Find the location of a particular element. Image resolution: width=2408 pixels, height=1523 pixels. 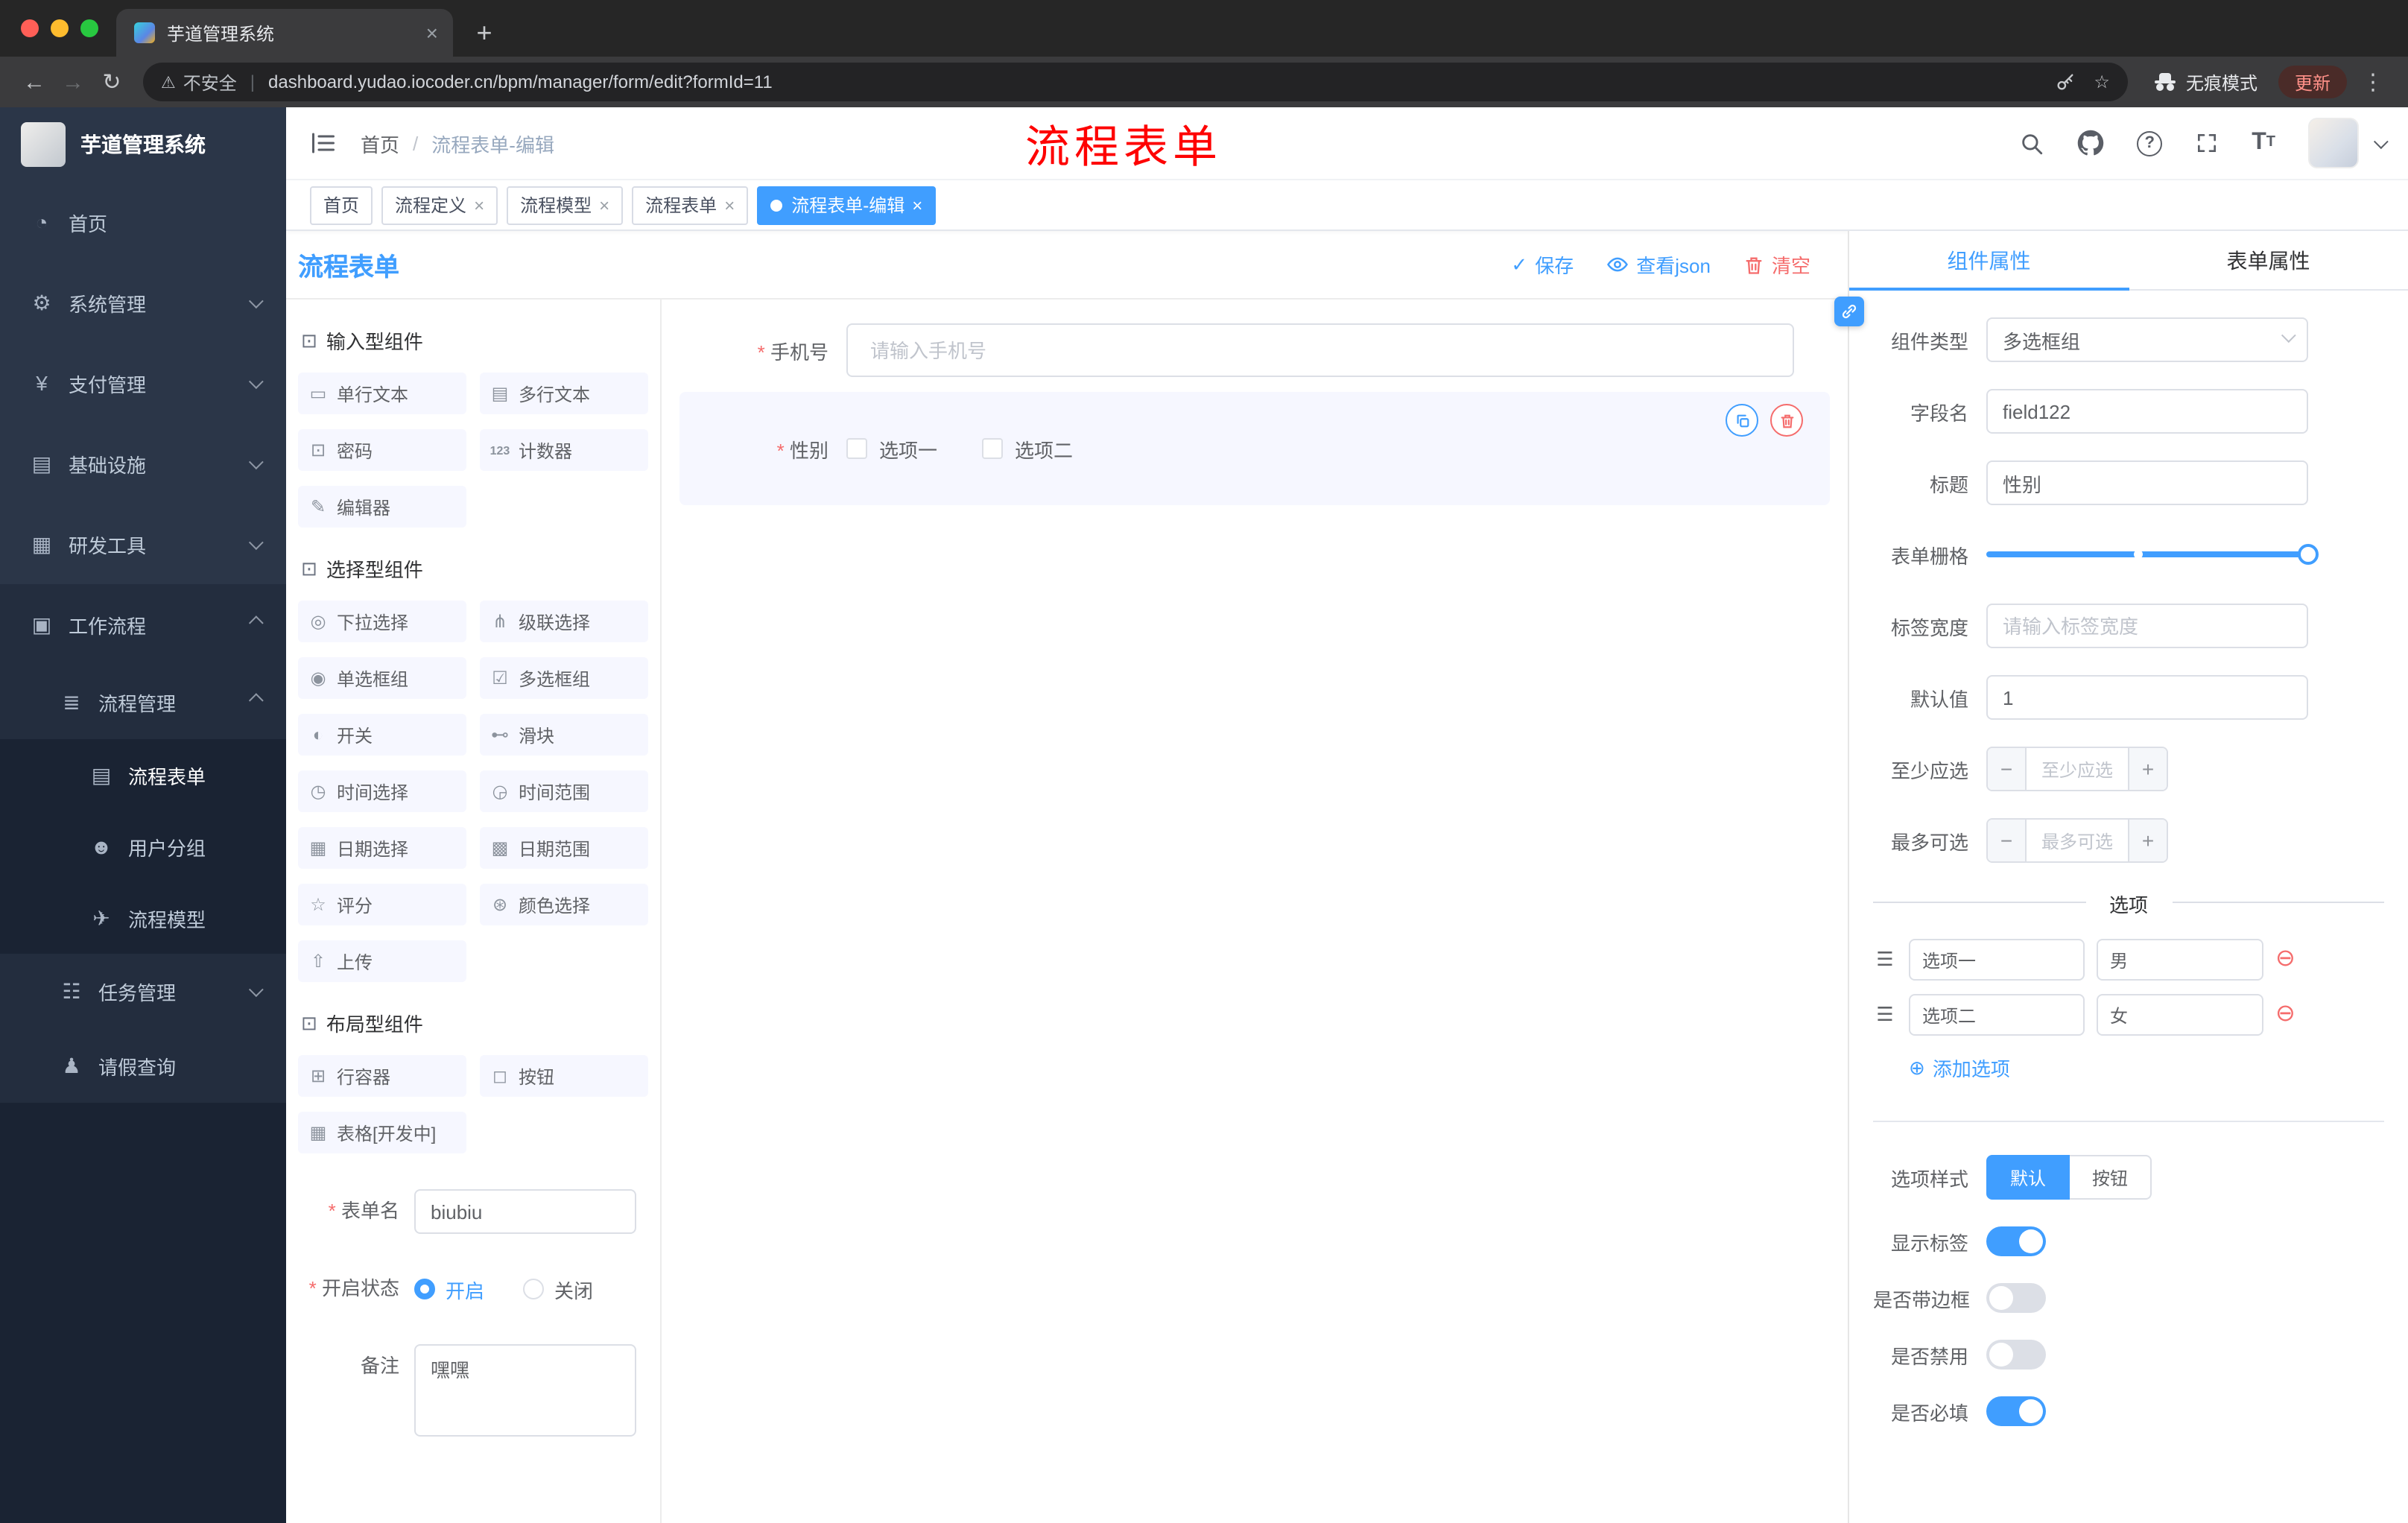

title-input is located at coordinates (2147, 483).